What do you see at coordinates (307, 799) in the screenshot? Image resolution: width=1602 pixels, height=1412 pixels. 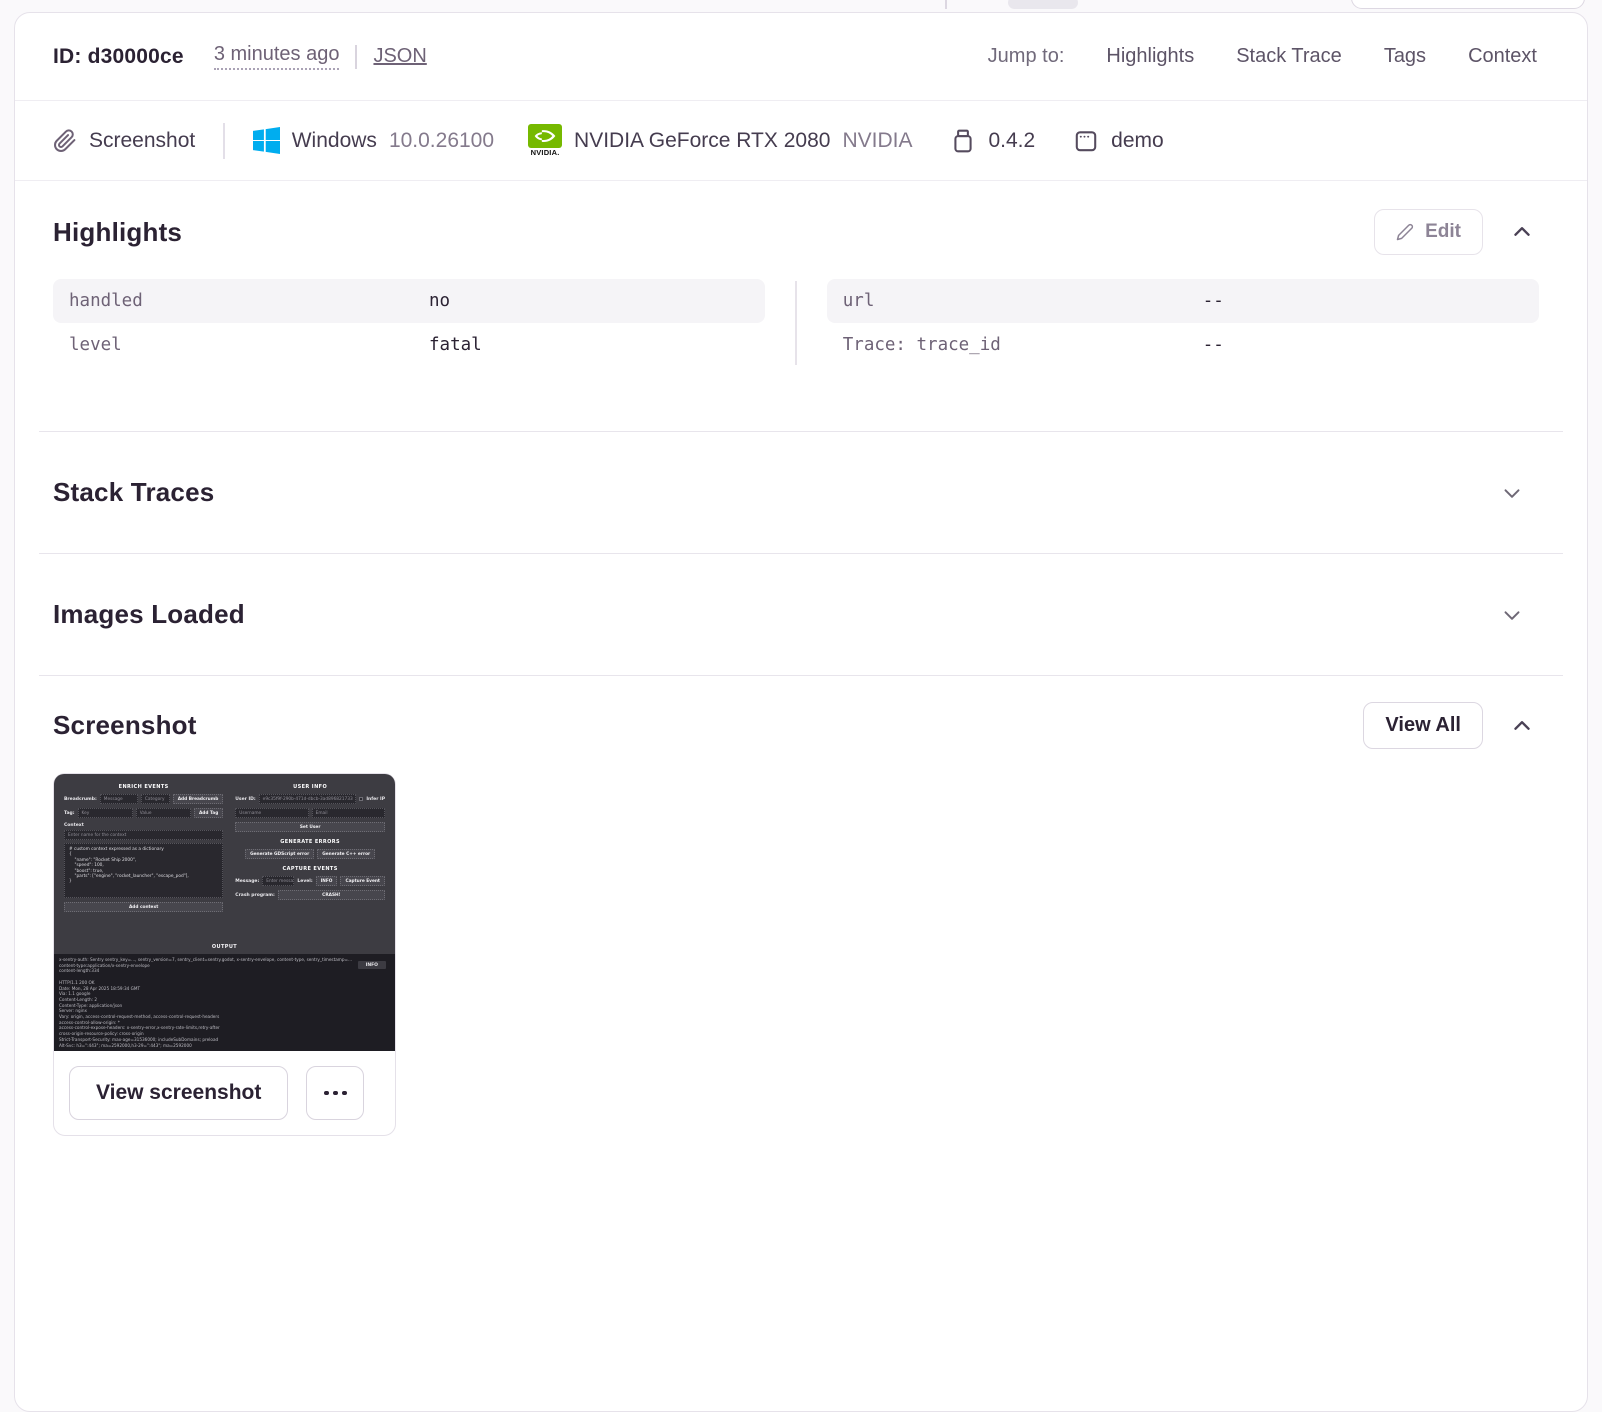 I see `mini-input: e9c35f9f-290b-471d-dbcb-3ad896821733` at bounding box center [307, 799].